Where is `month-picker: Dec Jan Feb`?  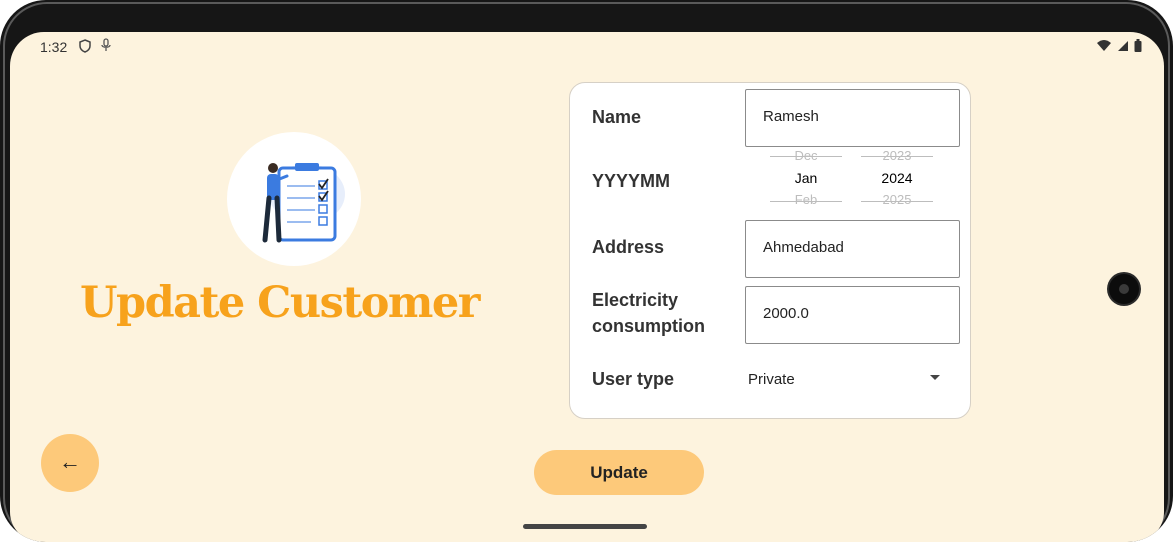 month-picker: Dec Jan Feb is located at coordinates (806, 178).